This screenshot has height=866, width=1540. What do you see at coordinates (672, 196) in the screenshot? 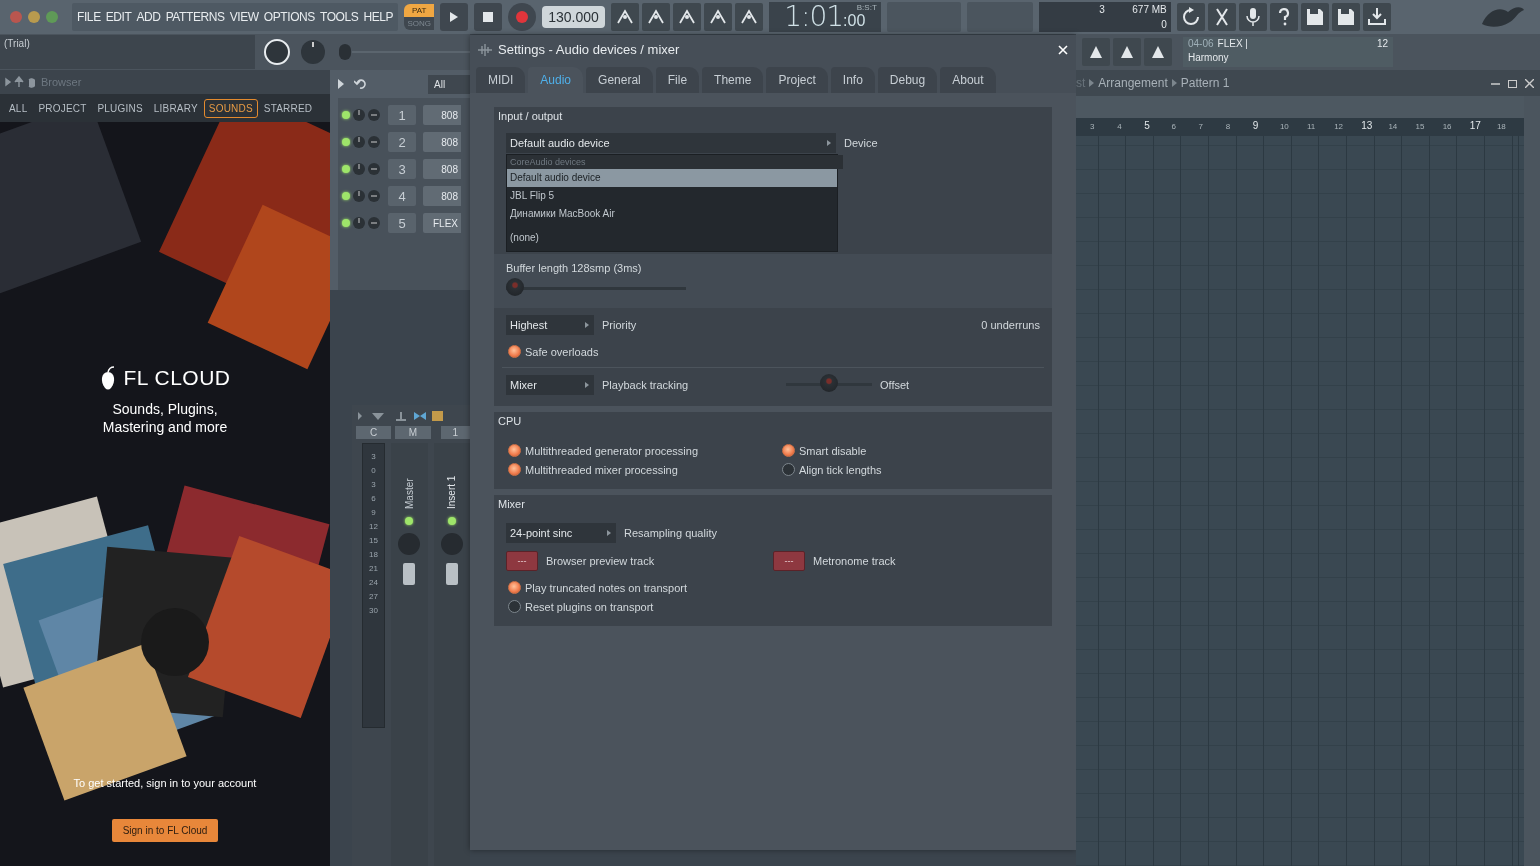
I see `menu-option: JBL Flip 5` at bounding box center [672, 196].